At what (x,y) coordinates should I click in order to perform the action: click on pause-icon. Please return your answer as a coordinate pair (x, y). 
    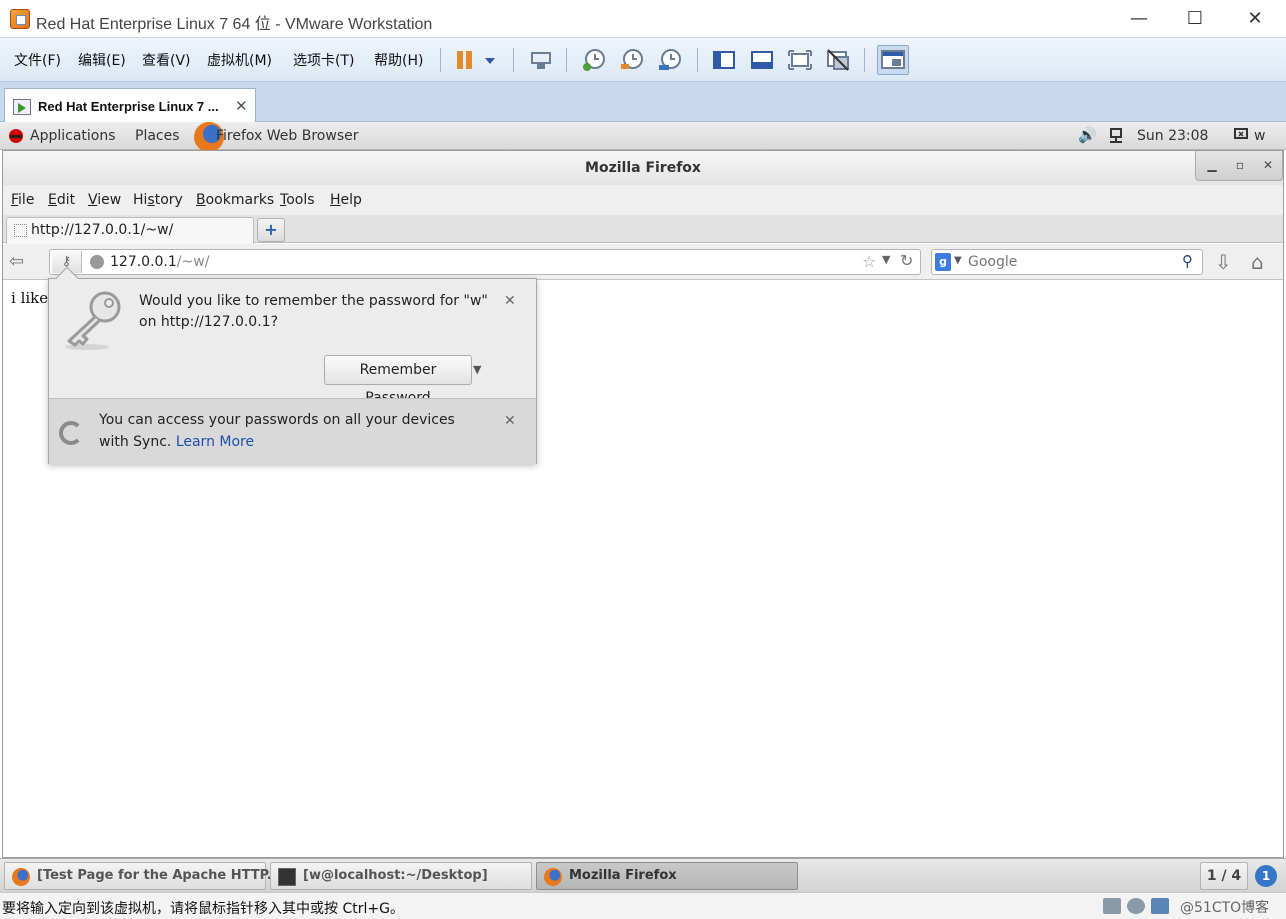
    Looking at the image, I should click on (466, 60).